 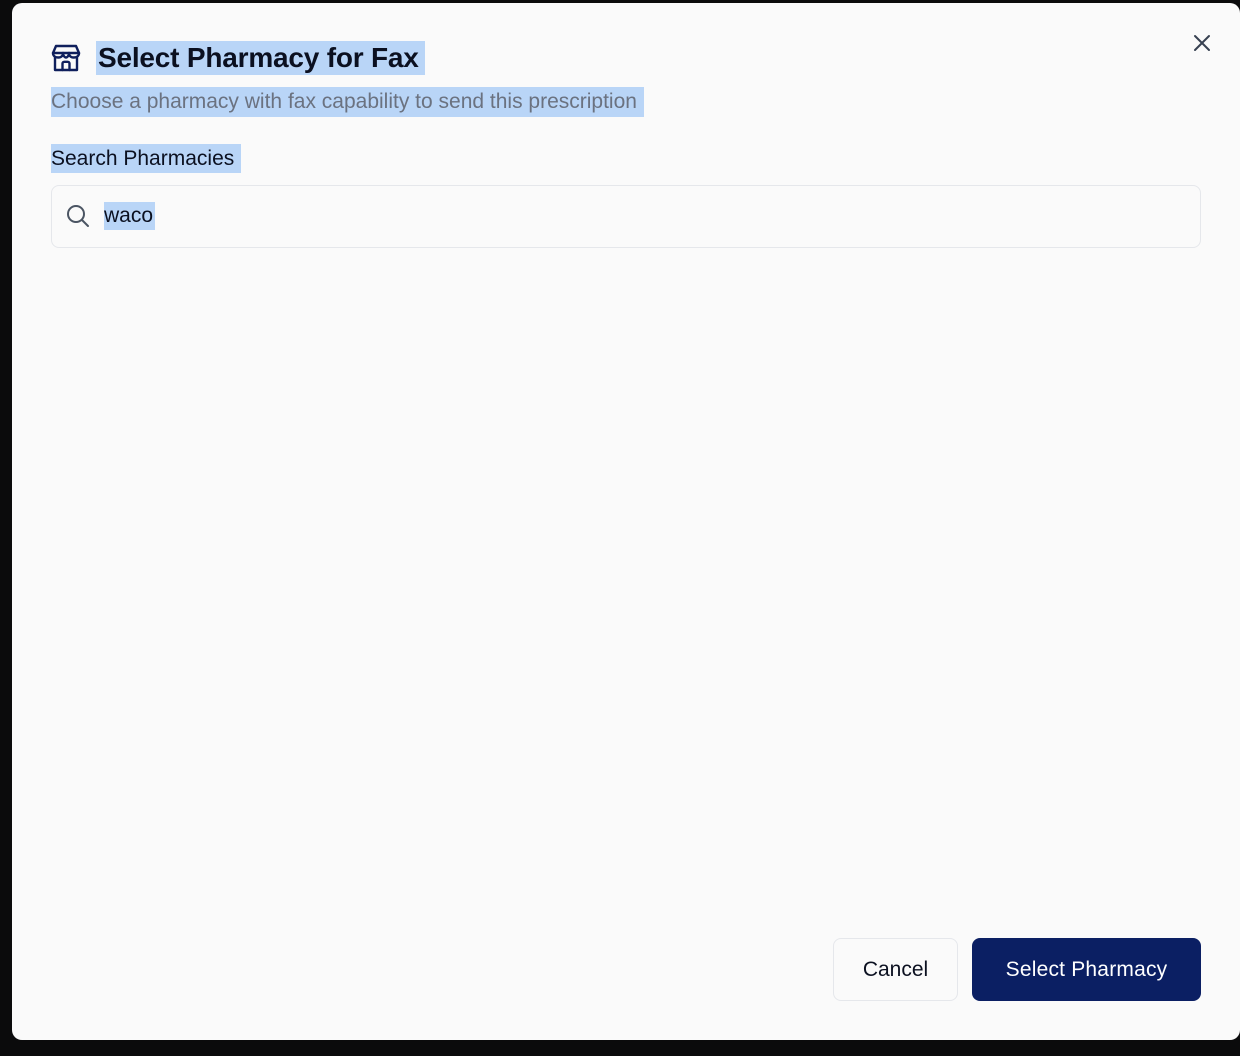 What do you see at coordinates (66, 58) in the screenshot?
I see `store-icon` at bounding box center [66, 58].